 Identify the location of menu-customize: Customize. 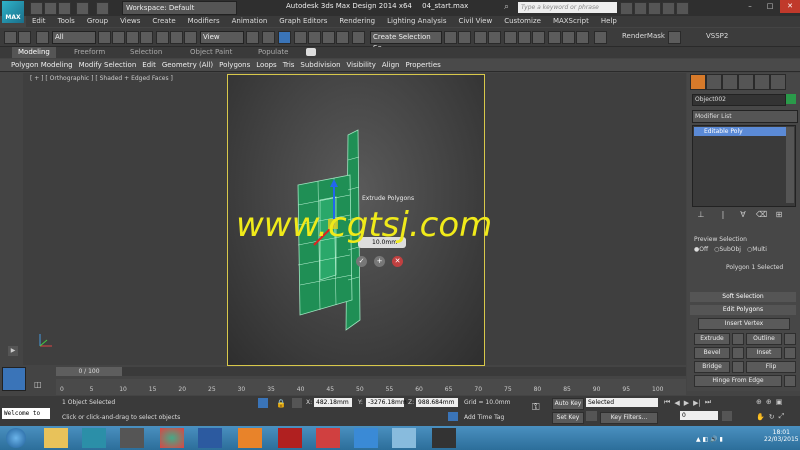
(522, 21).